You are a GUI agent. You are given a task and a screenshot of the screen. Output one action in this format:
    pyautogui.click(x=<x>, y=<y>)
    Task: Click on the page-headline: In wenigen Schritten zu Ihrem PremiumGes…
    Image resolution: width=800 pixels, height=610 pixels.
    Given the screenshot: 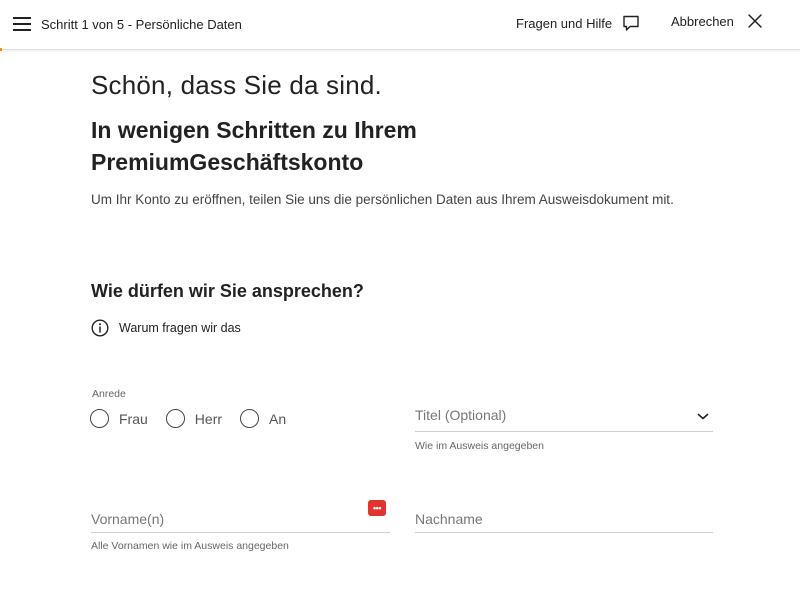 What is the action you would take?
    pyautogui.click(x=254, y=146)
    